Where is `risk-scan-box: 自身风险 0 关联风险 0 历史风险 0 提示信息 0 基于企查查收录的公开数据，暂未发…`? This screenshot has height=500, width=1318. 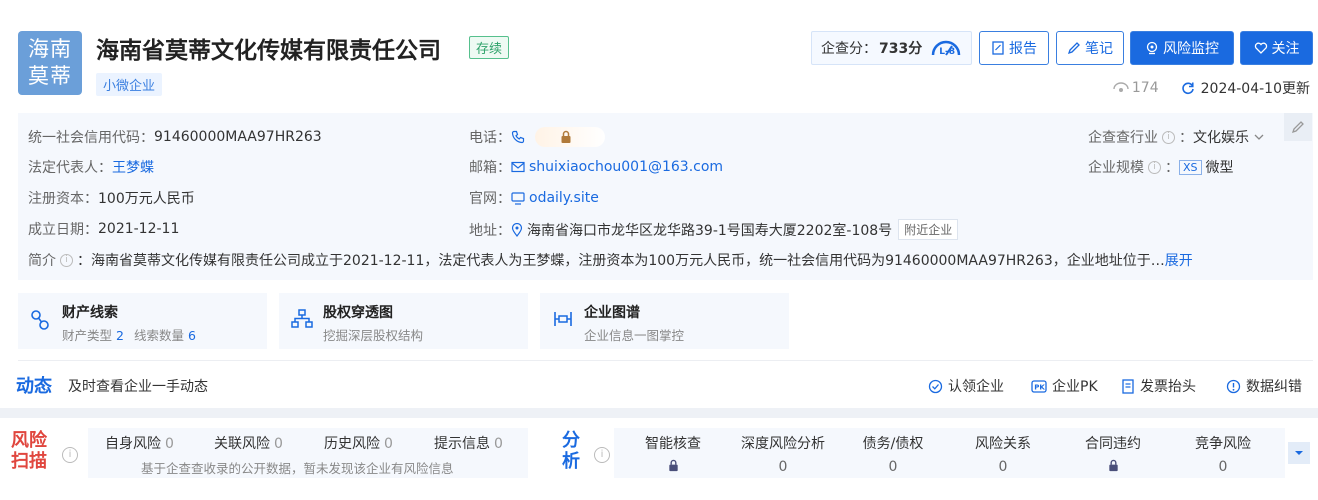
risk-scan-box: 自身风险 0 关联风险 0 历史风险 0 提示信息 0 基于企查查收录的公开数据，暂未发… is located at coordinates (308, 453).